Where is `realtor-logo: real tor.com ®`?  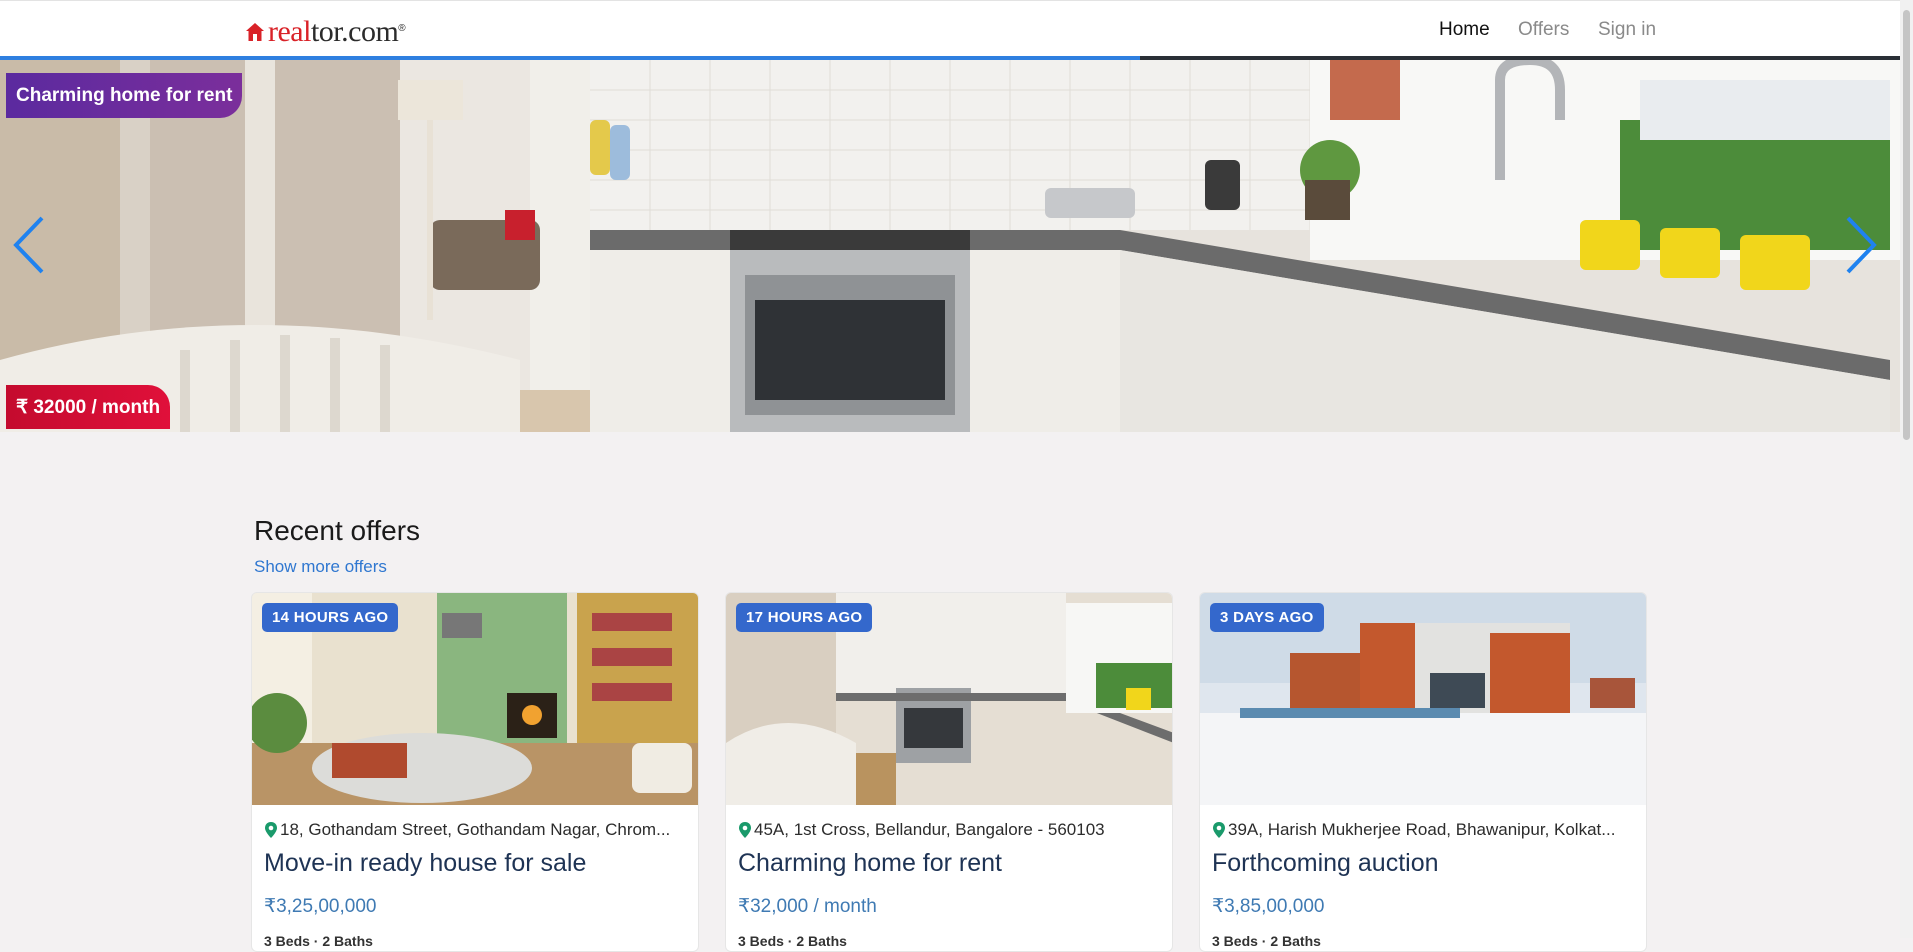 realtor-logo: real tor.com ® is located at coordinates (325, 32).